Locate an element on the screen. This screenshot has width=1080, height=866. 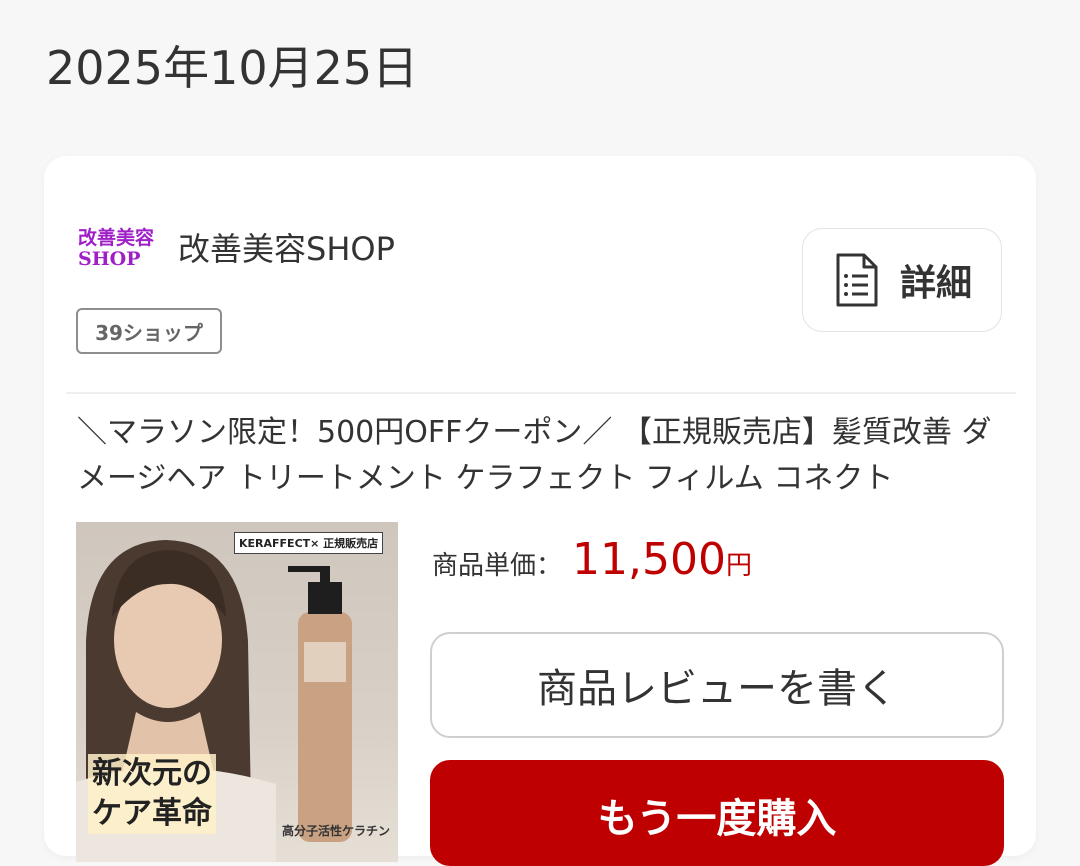
catch-line2: ケア革命 is located at coordinates (152, 814).